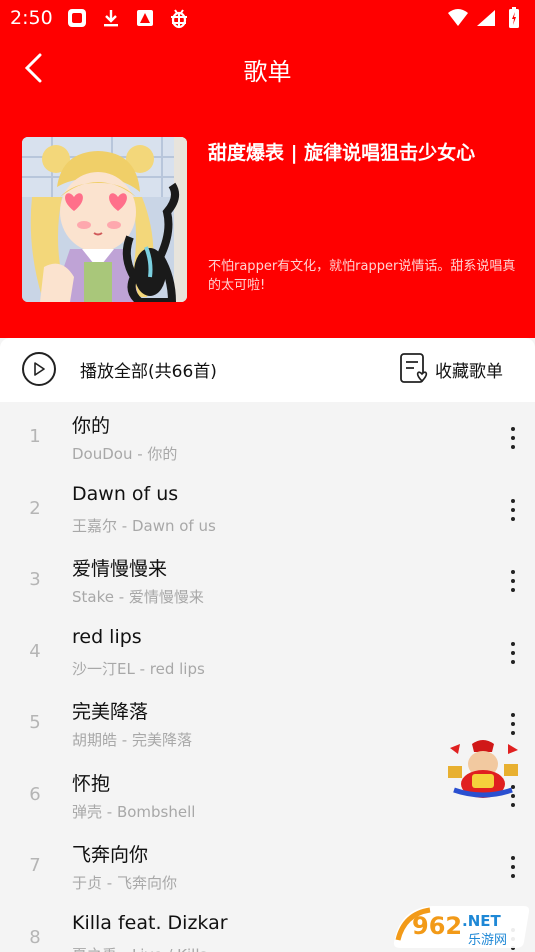  Describe the element at coordinates (150, 922) in the screenshot. I see `song-title: Killa feat. Dizkar` at that location.